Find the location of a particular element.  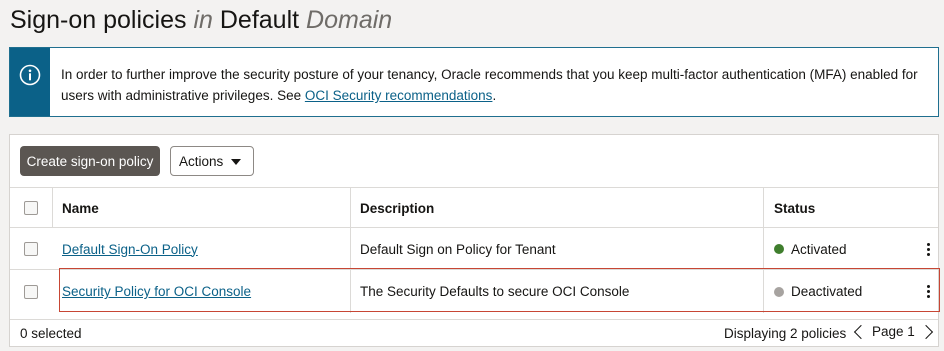

oci-security-recommendations-link: OCI Security recommendations is located at coordinates (399, 95).